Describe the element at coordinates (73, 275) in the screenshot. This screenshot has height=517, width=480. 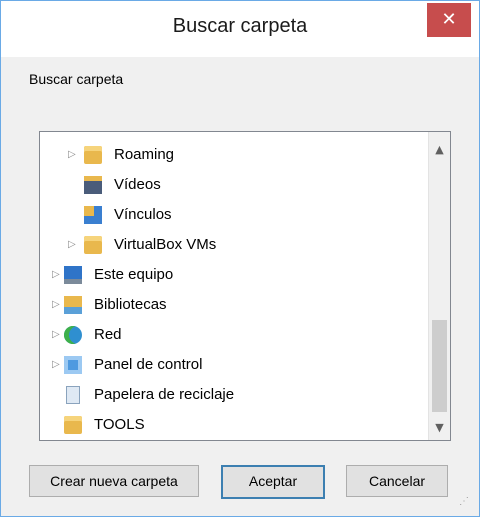
I see `computer-icon` at that location.